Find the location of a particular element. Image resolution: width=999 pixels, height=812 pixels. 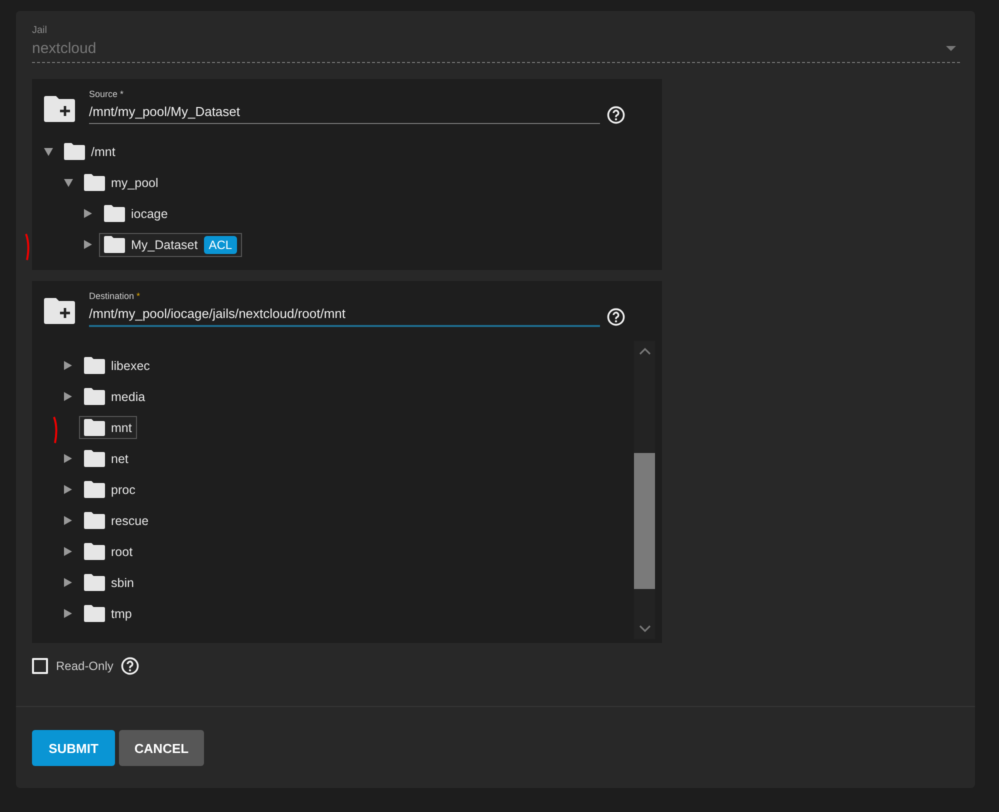

scrollbar-thumb is located at coordinates (644, 521).